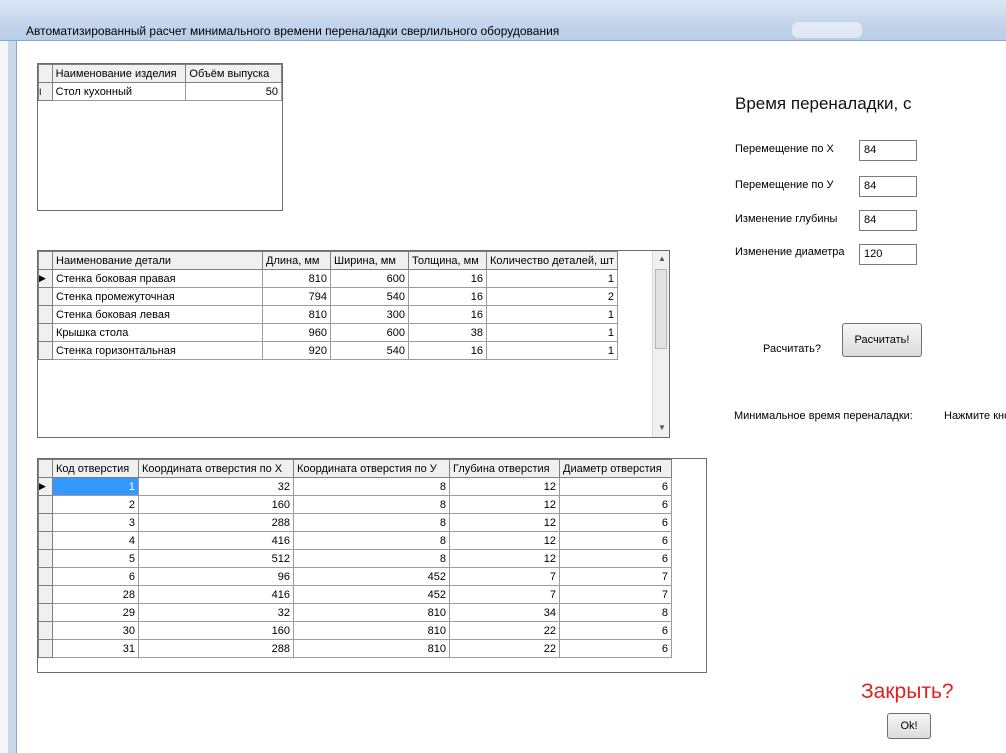 The height and width of the screenshot is (753, 1006). I want to click on table-row: 4 416 8 12 6, so click(355, 540).